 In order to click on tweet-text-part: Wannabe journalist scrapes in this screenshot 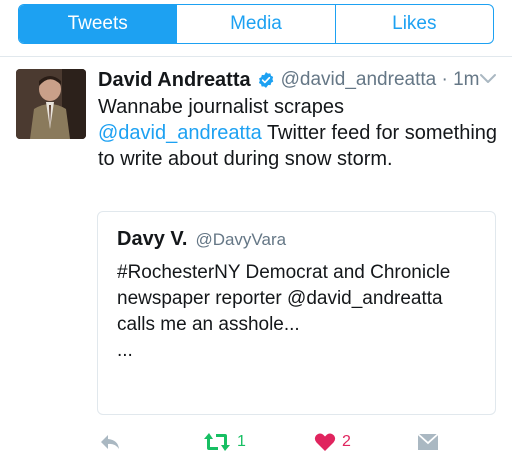, I will do `click(221, 107)`.